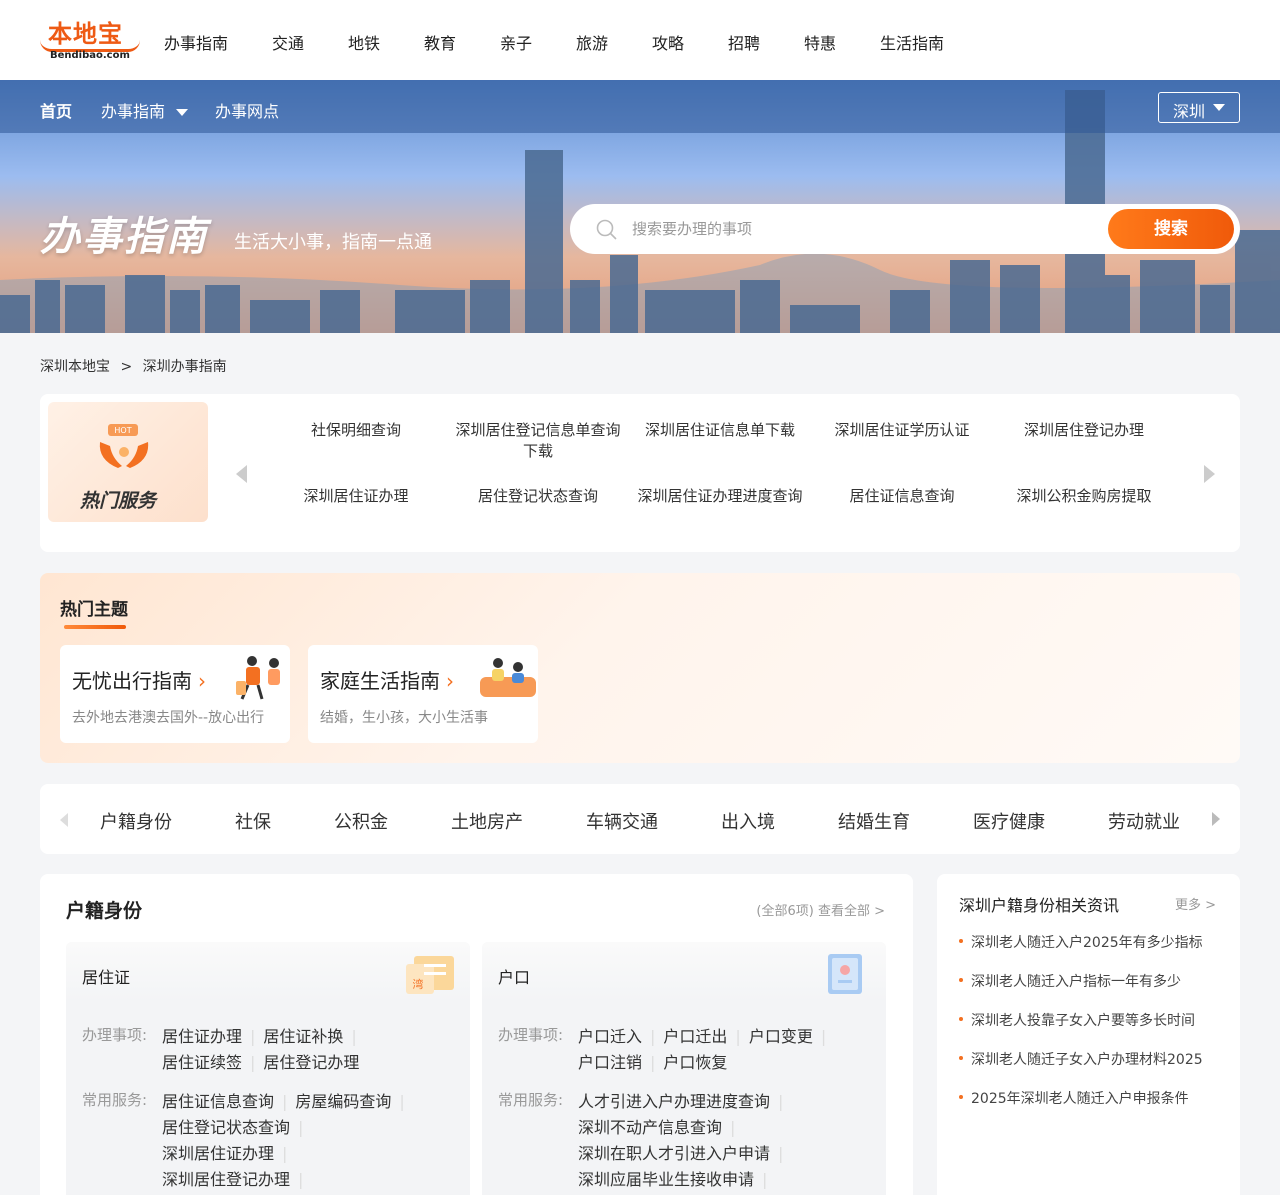 This screenshot has width=1280, height=1195. Describe the element at coordinates (124, 446) in the screenshot. I see `hands-heart-icon: HOT` at that location.